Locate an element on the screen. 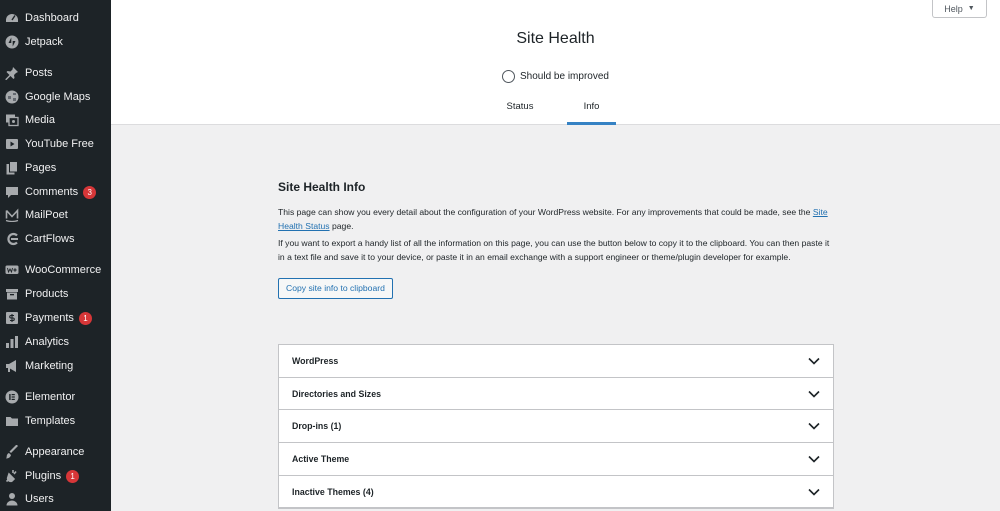 The image size is (1000, 511). health-status: Should be improved is located at coordinates (555, 76).